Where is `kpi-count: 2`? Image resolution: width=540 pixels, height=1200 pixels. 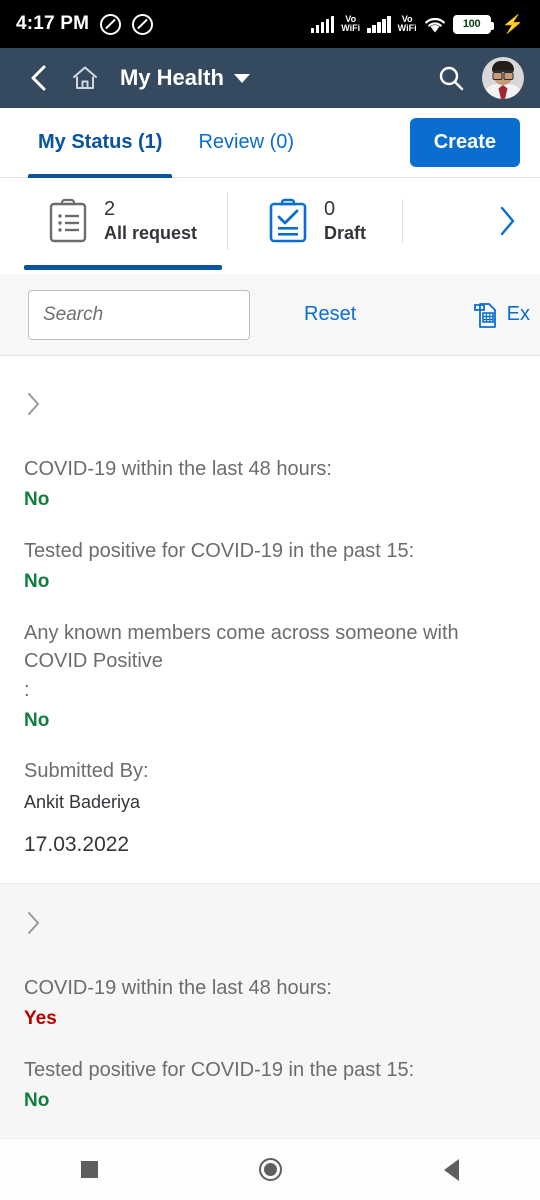 kpi-count: 2 is located at coordinates (110, 208).